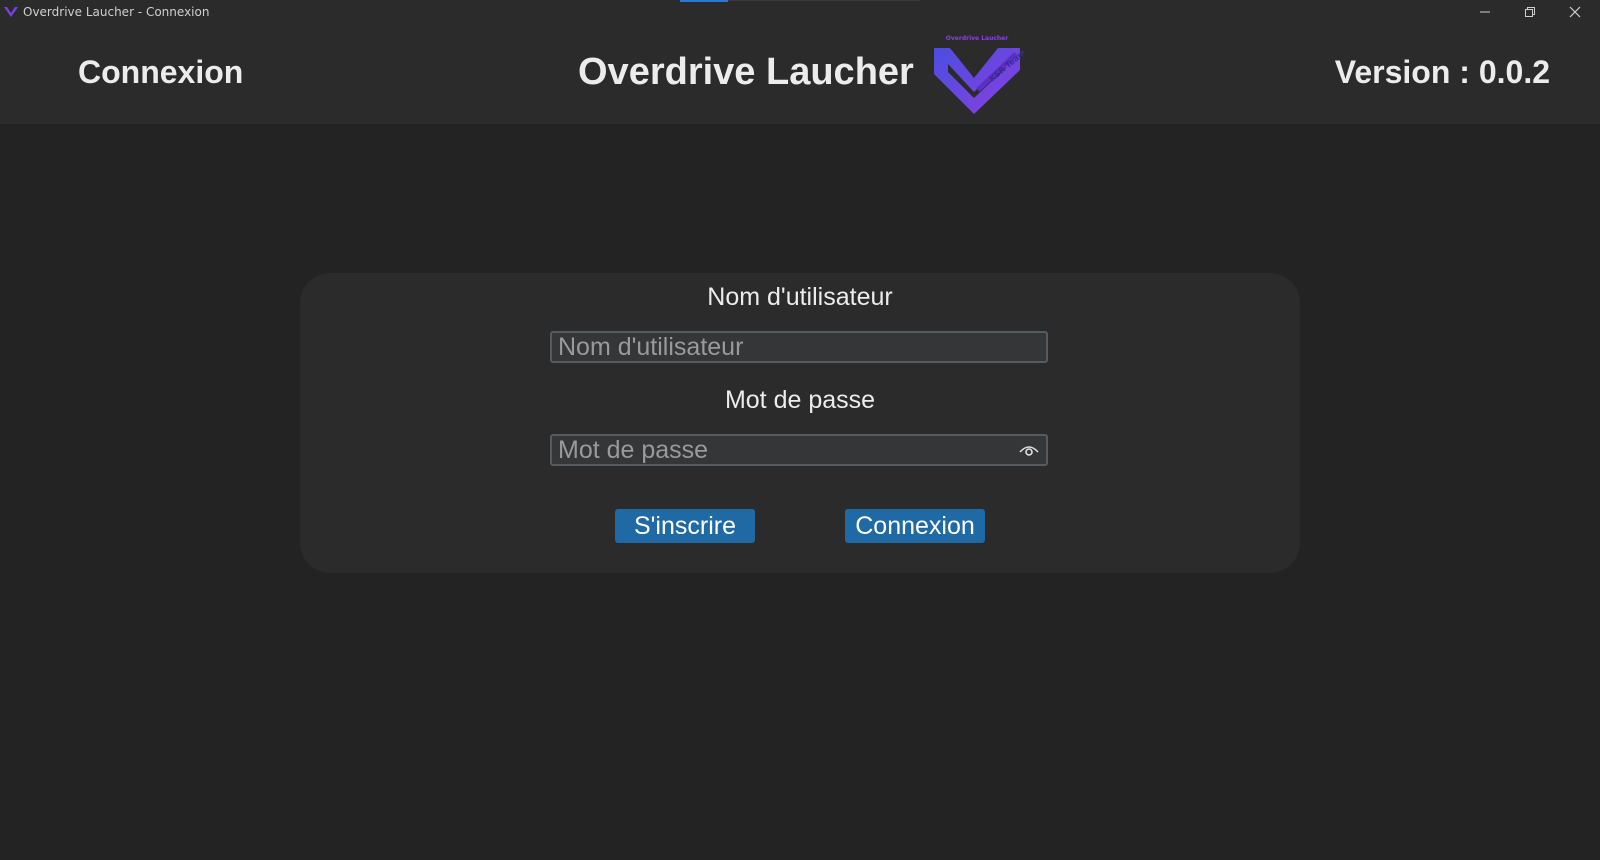 The image size is (1600, 860). Describe the element at coordinates (746, 72) in the screenshot. I see `app-name: Overdrive Laucher` at that location.